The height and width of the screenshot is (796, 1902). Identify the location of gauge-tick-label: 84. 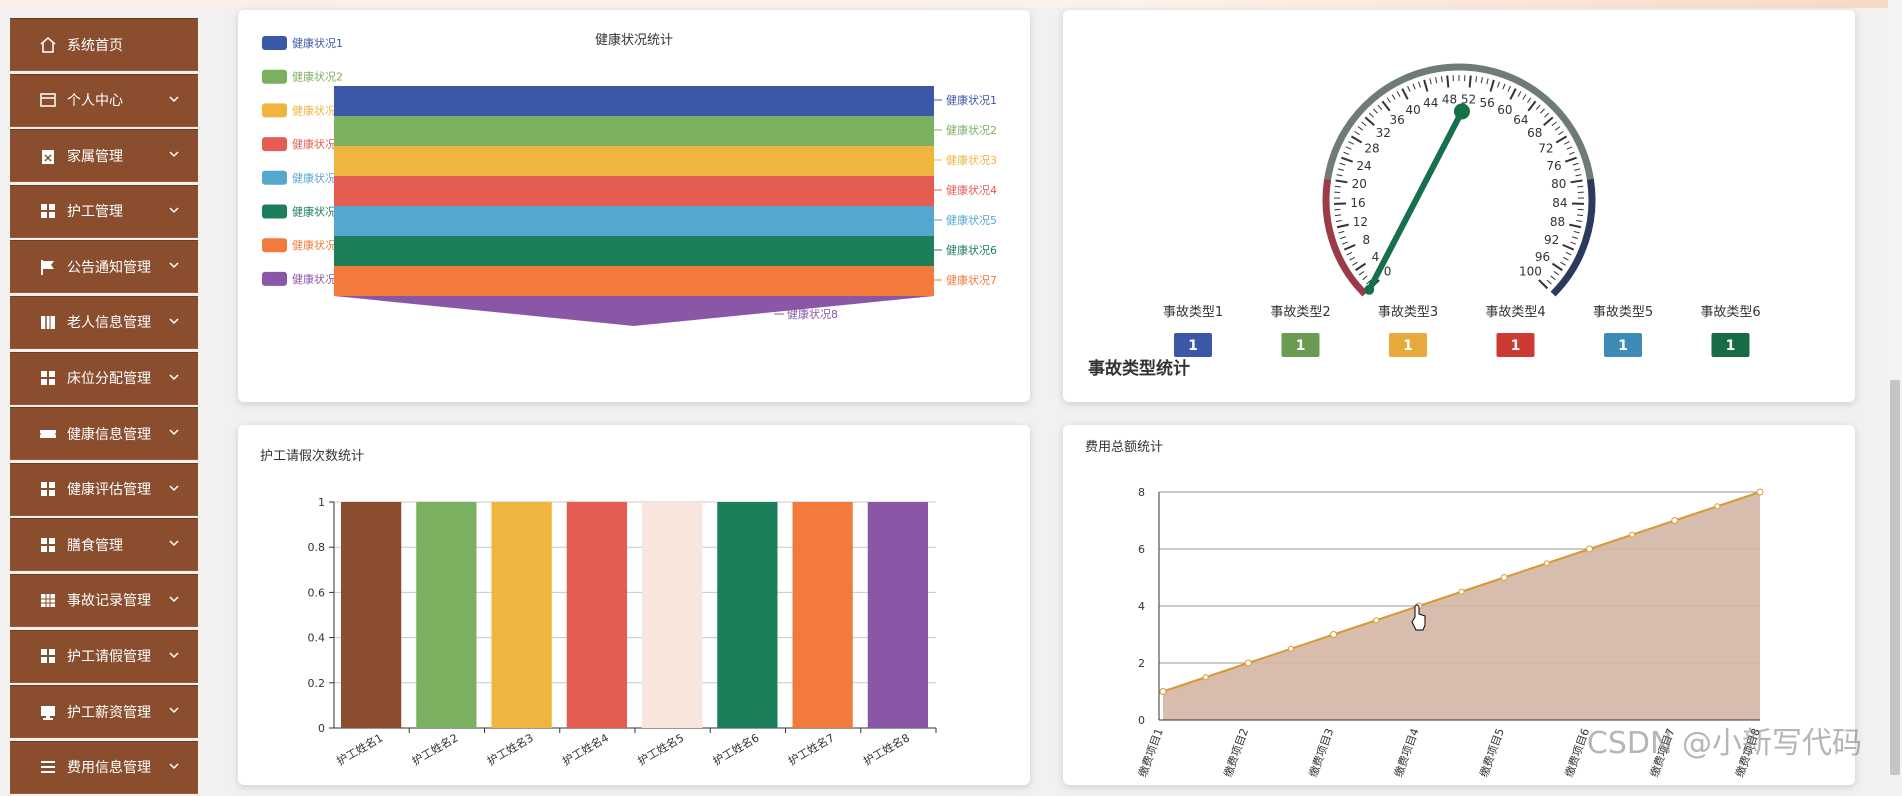
(1559, 203).